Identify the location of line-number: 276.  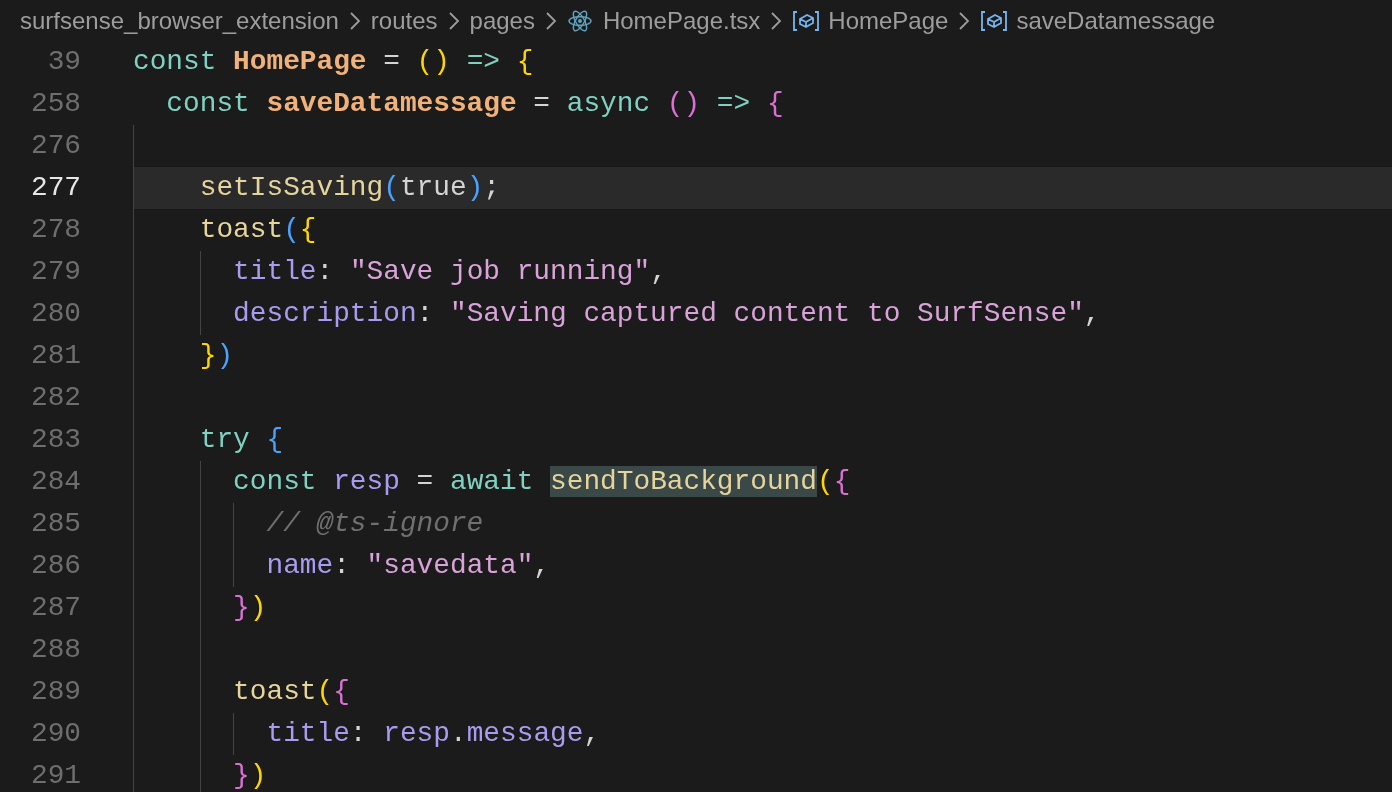
(55, 146).